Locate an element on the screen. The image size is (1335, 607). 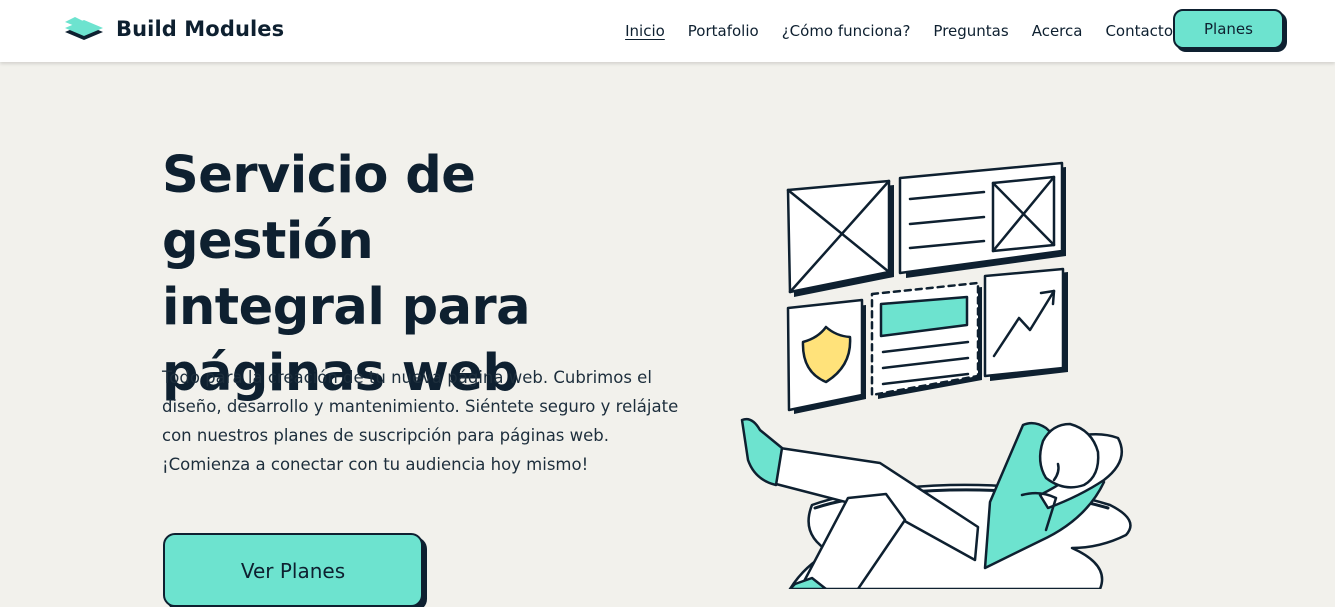
nav-item-acerca: Acerca is located at coordinates (1057, 31).